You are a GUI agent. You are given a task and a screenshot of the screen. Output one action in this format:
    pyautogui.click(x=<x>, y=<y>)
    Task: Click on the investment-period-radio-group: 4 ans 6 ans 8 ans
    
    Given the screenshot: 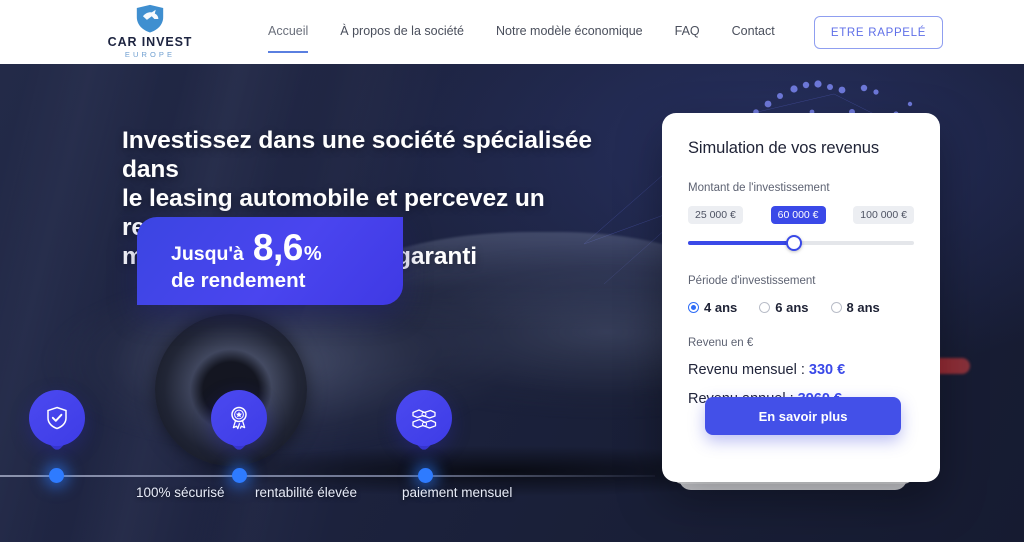 What is the action you would take?
    pyautogui.click(x=801, y=307)
    